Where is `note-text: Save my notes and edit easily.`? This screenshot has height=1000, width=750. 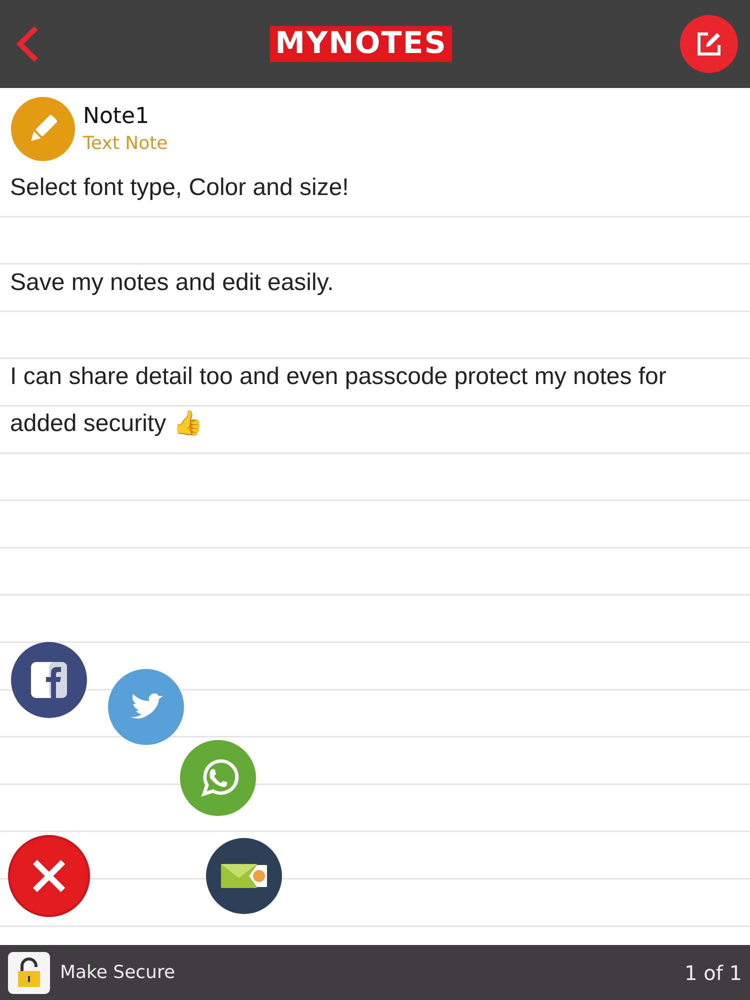 note-text: Save my notes and edit easily. is located at coordinates (172, 283).